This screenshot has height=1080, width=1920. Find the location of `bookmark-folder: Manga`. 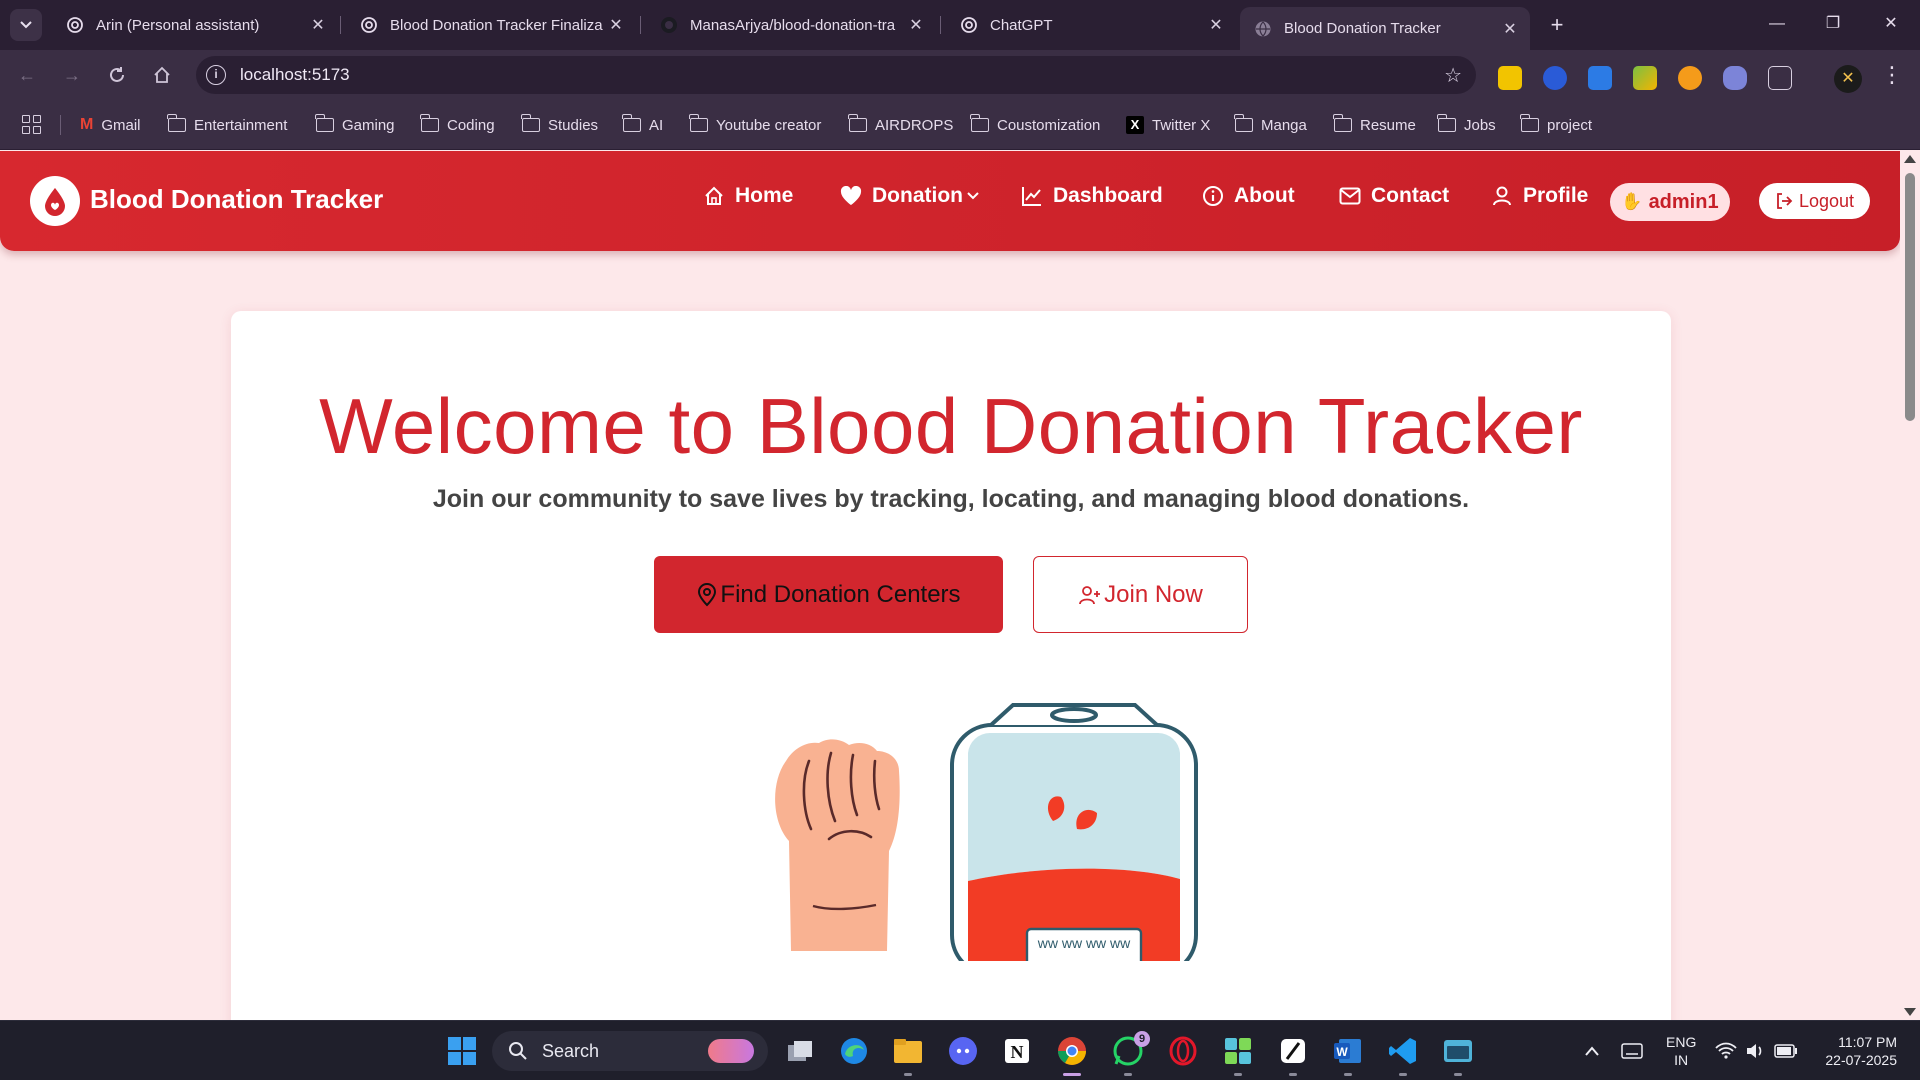

bookmark-folder: Manga is located at coordinates (1270, 125).